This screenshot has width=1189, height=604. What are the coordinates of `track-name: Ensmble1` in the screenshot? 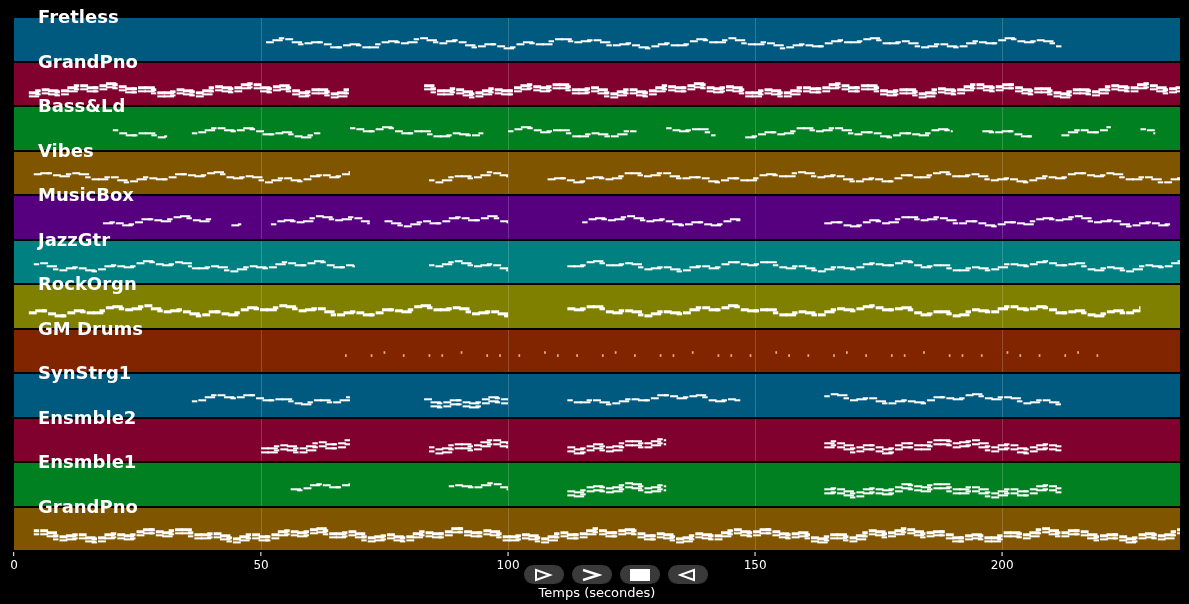 It's located at (87, 462).